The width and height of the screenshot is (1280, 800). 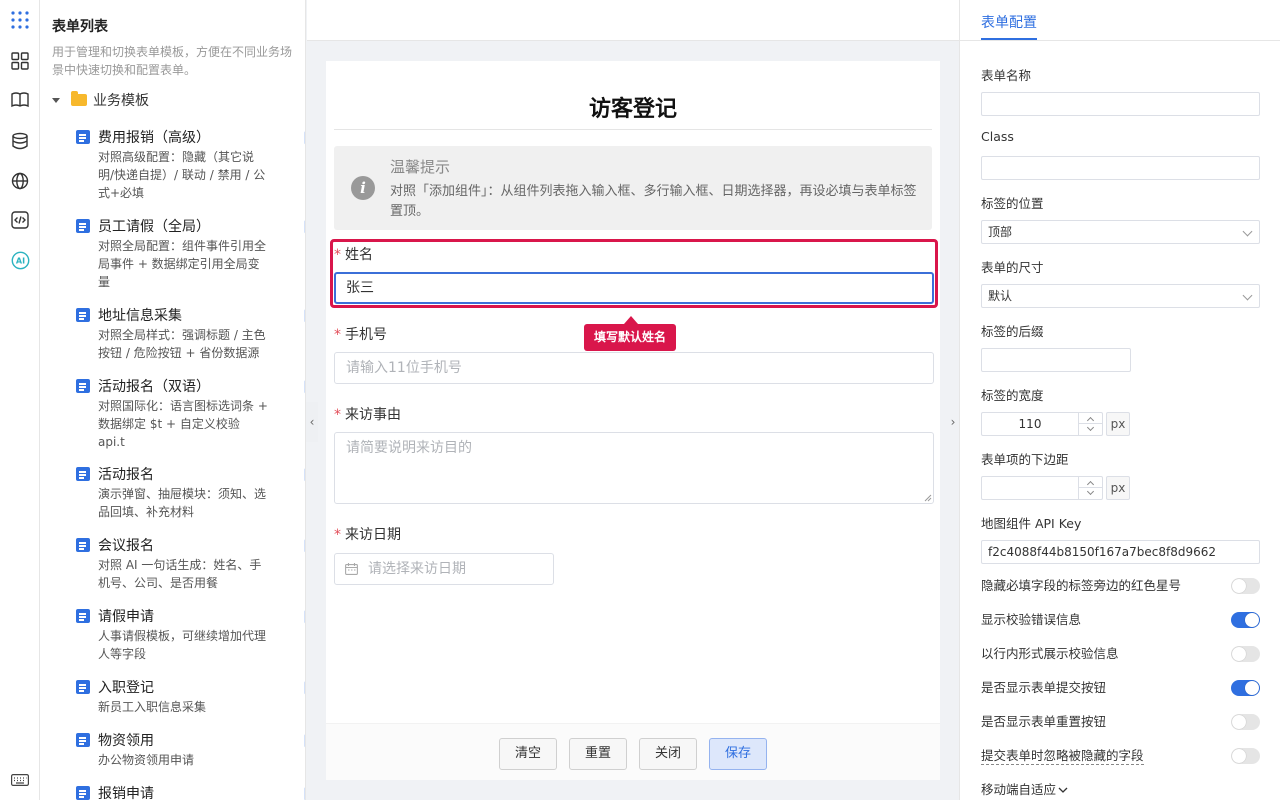 I want to click on code-icon, so click(x=20, y=220).